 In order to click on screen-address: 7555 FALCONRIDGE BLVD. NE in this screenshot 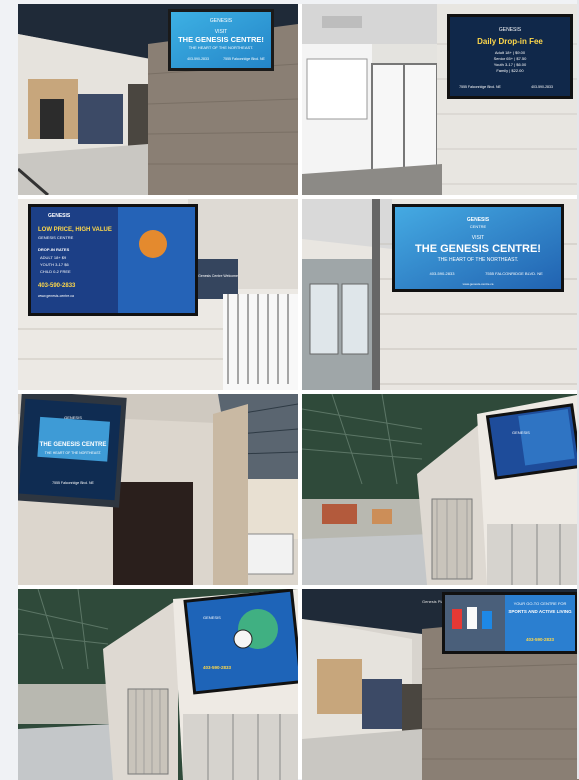, I will do `click(514, 273)`.